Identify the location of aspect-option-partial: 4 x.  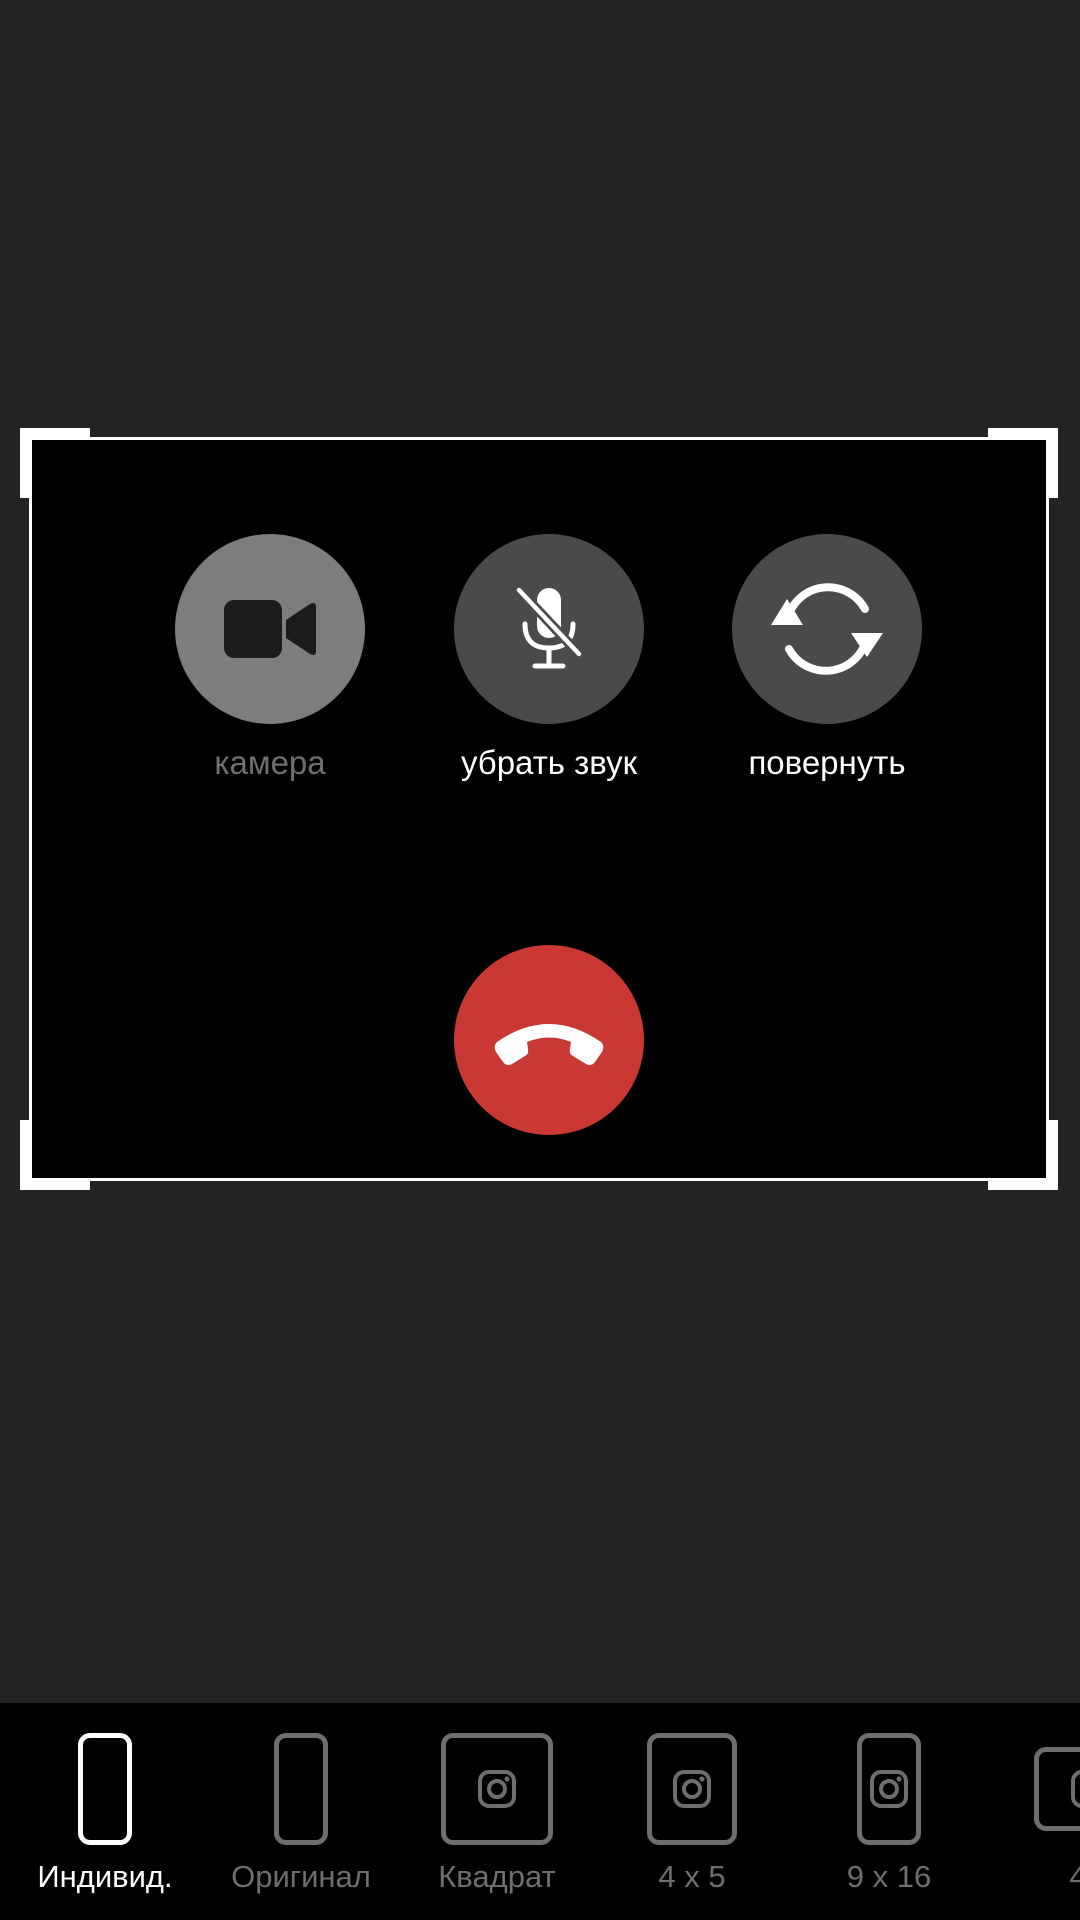
(1035, 1814).